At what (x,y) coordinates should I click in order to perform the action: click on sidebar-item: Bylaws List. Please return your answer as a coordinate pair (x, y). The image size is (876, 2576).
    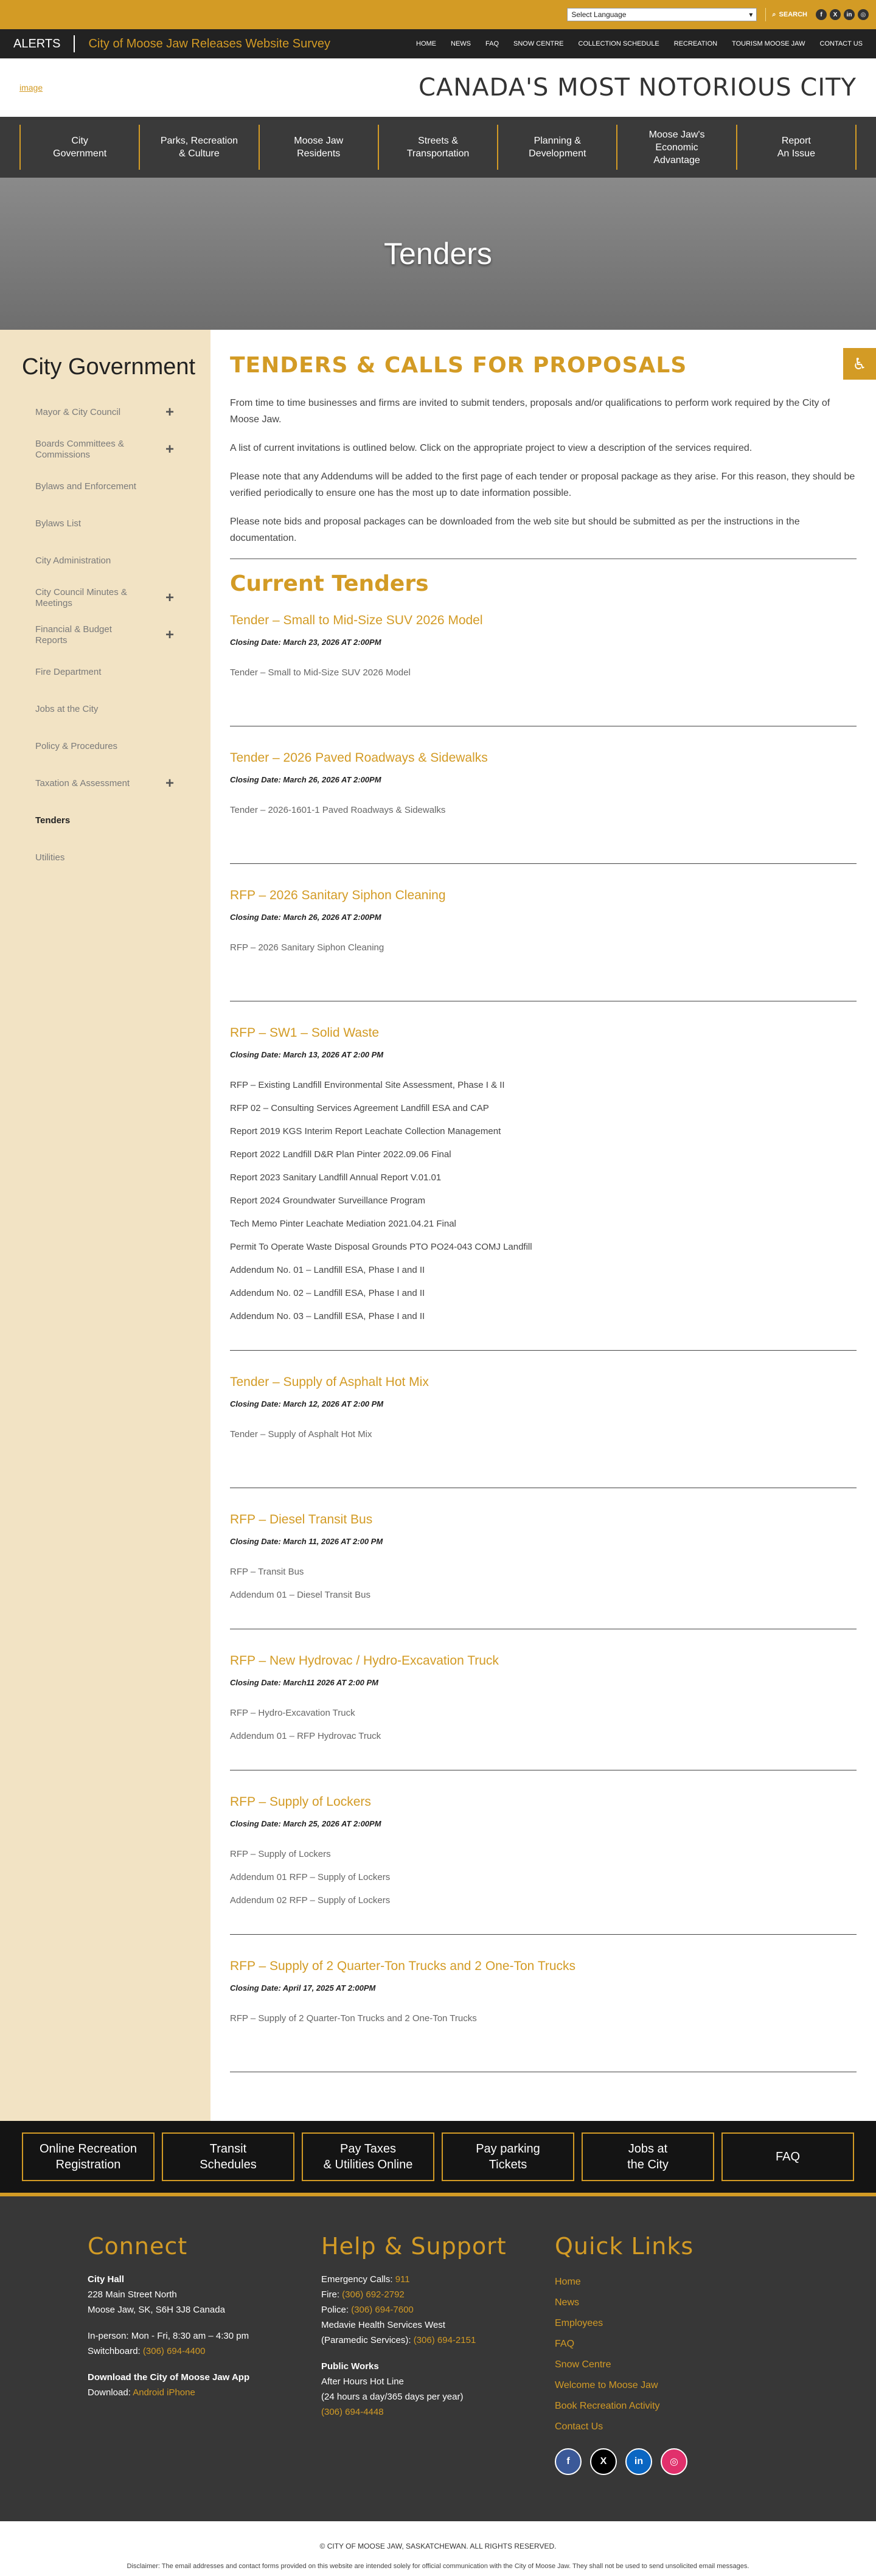
    Looking at the image, I should click on (105, 523).